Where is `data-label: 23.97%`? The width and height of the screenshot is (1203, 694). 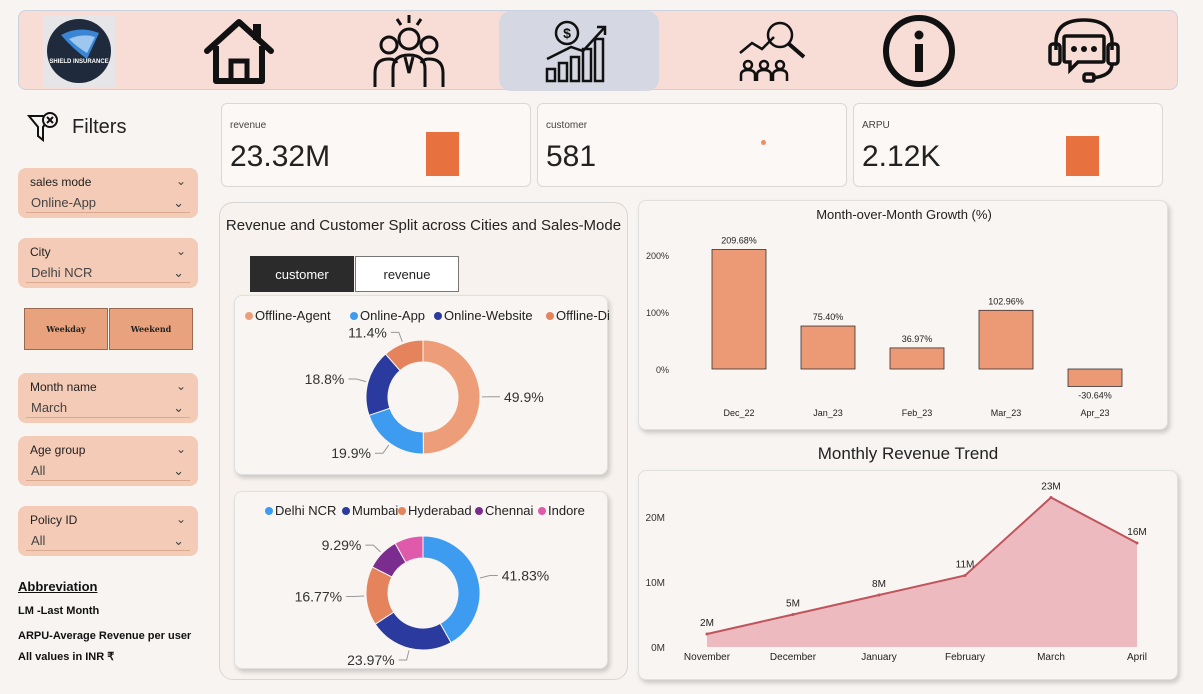 data-label: 23.97% is located at coordinates (370, 660).